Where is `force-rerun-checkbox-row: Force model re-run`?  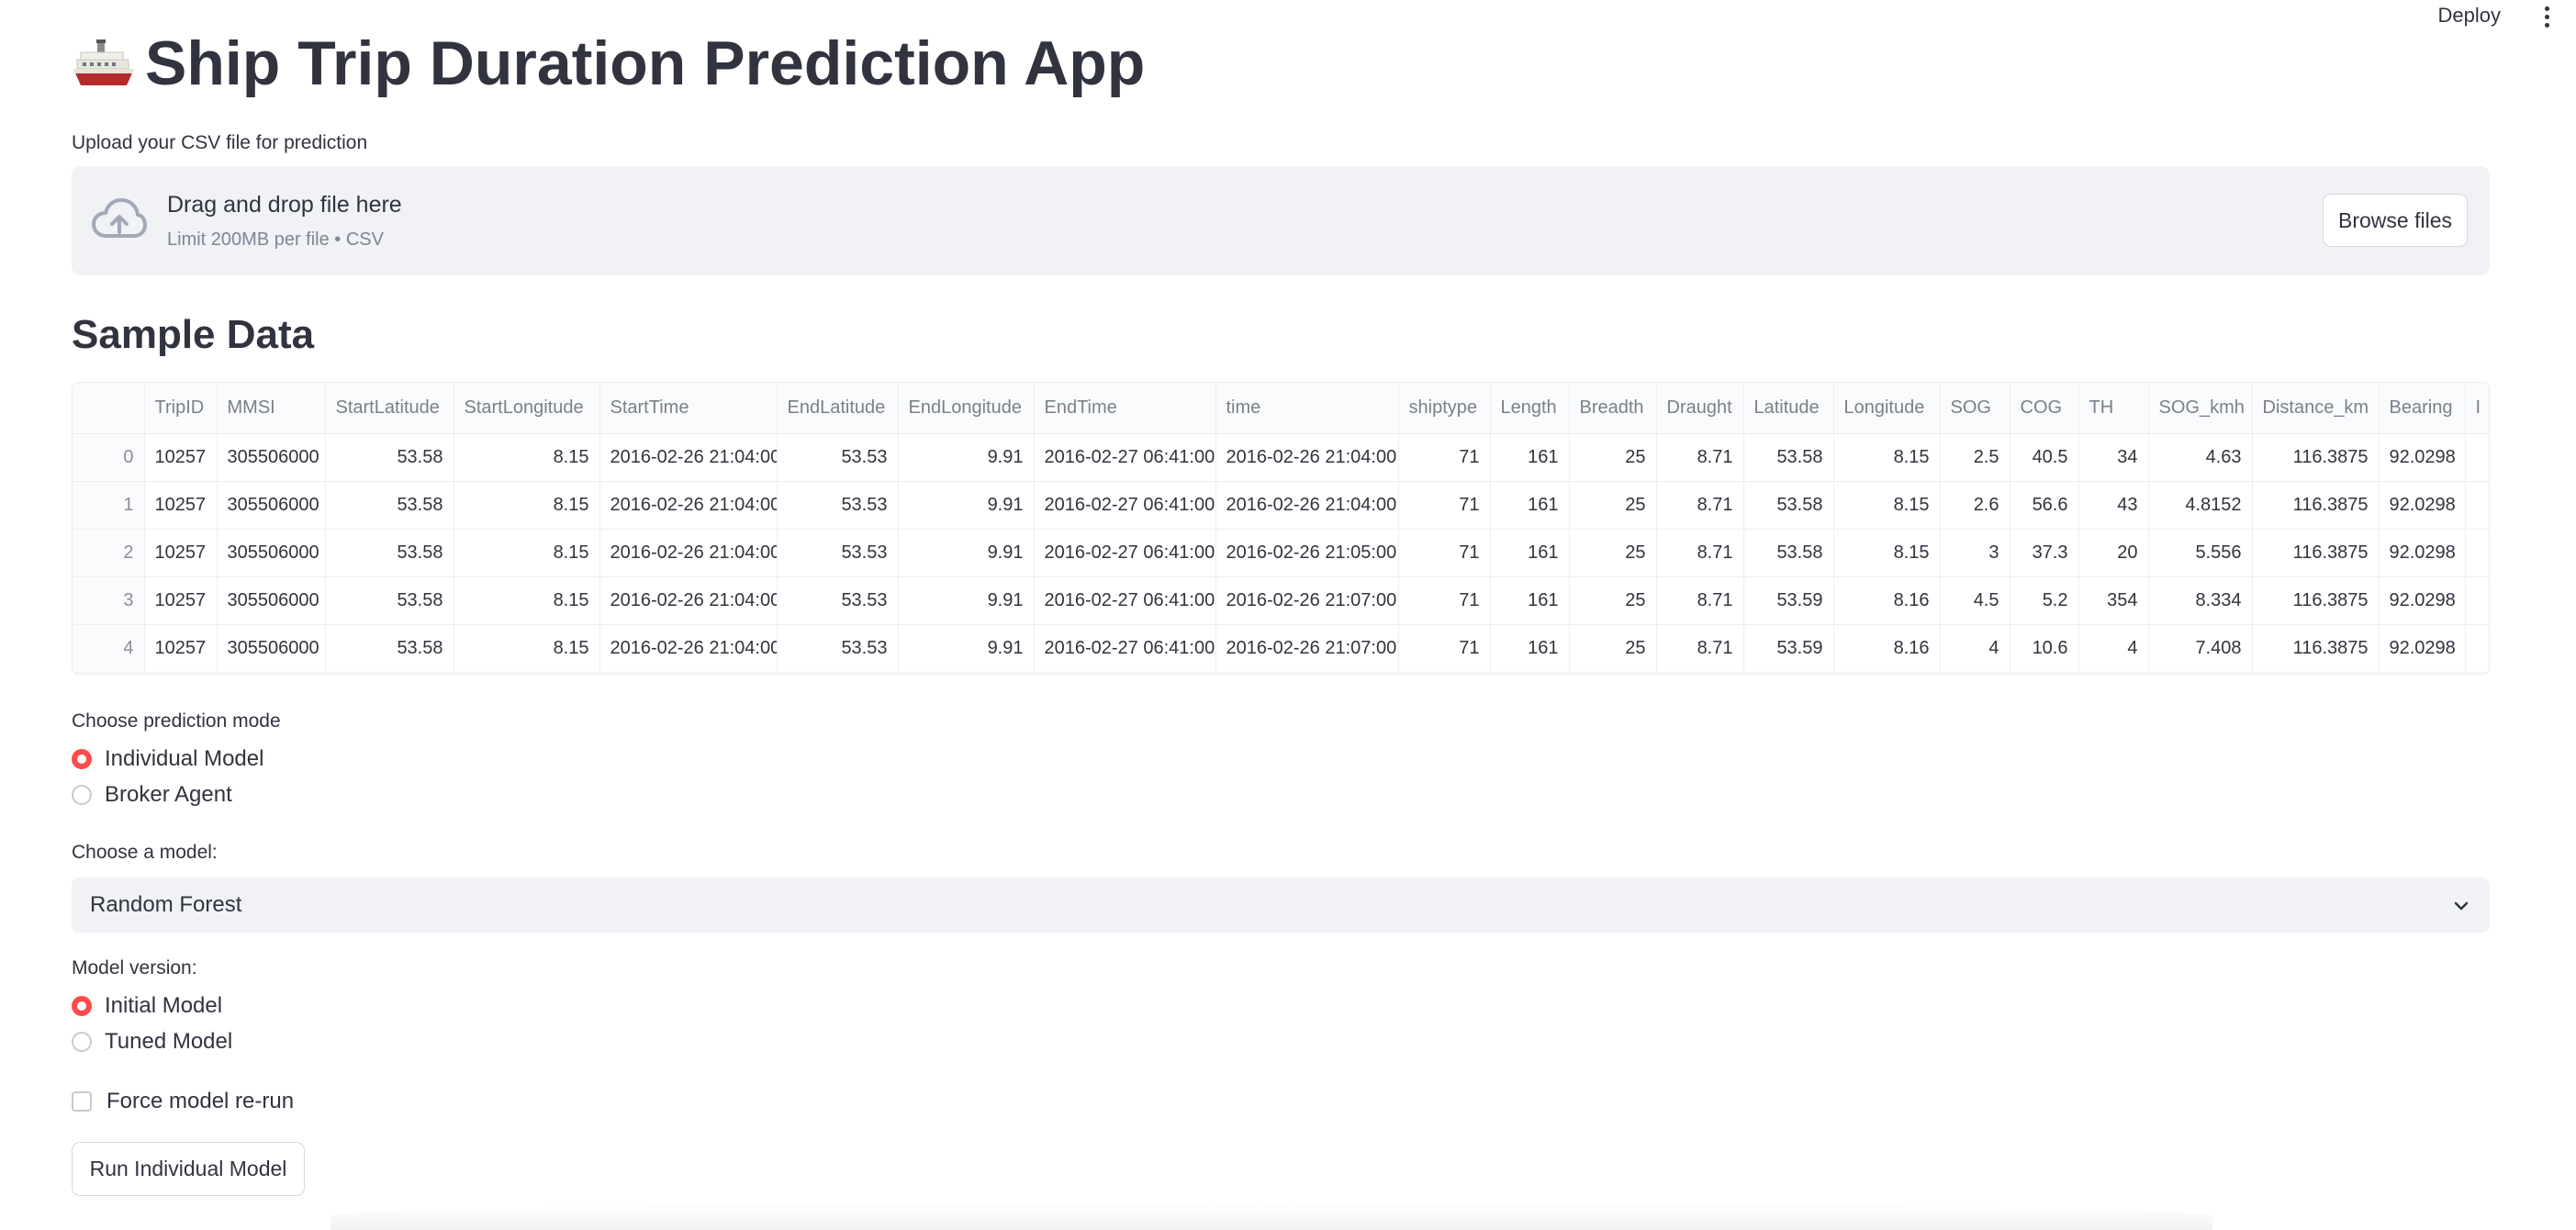 force-rerun-checkbox-row: Force model re-run is located at coordinates (183, 1101).